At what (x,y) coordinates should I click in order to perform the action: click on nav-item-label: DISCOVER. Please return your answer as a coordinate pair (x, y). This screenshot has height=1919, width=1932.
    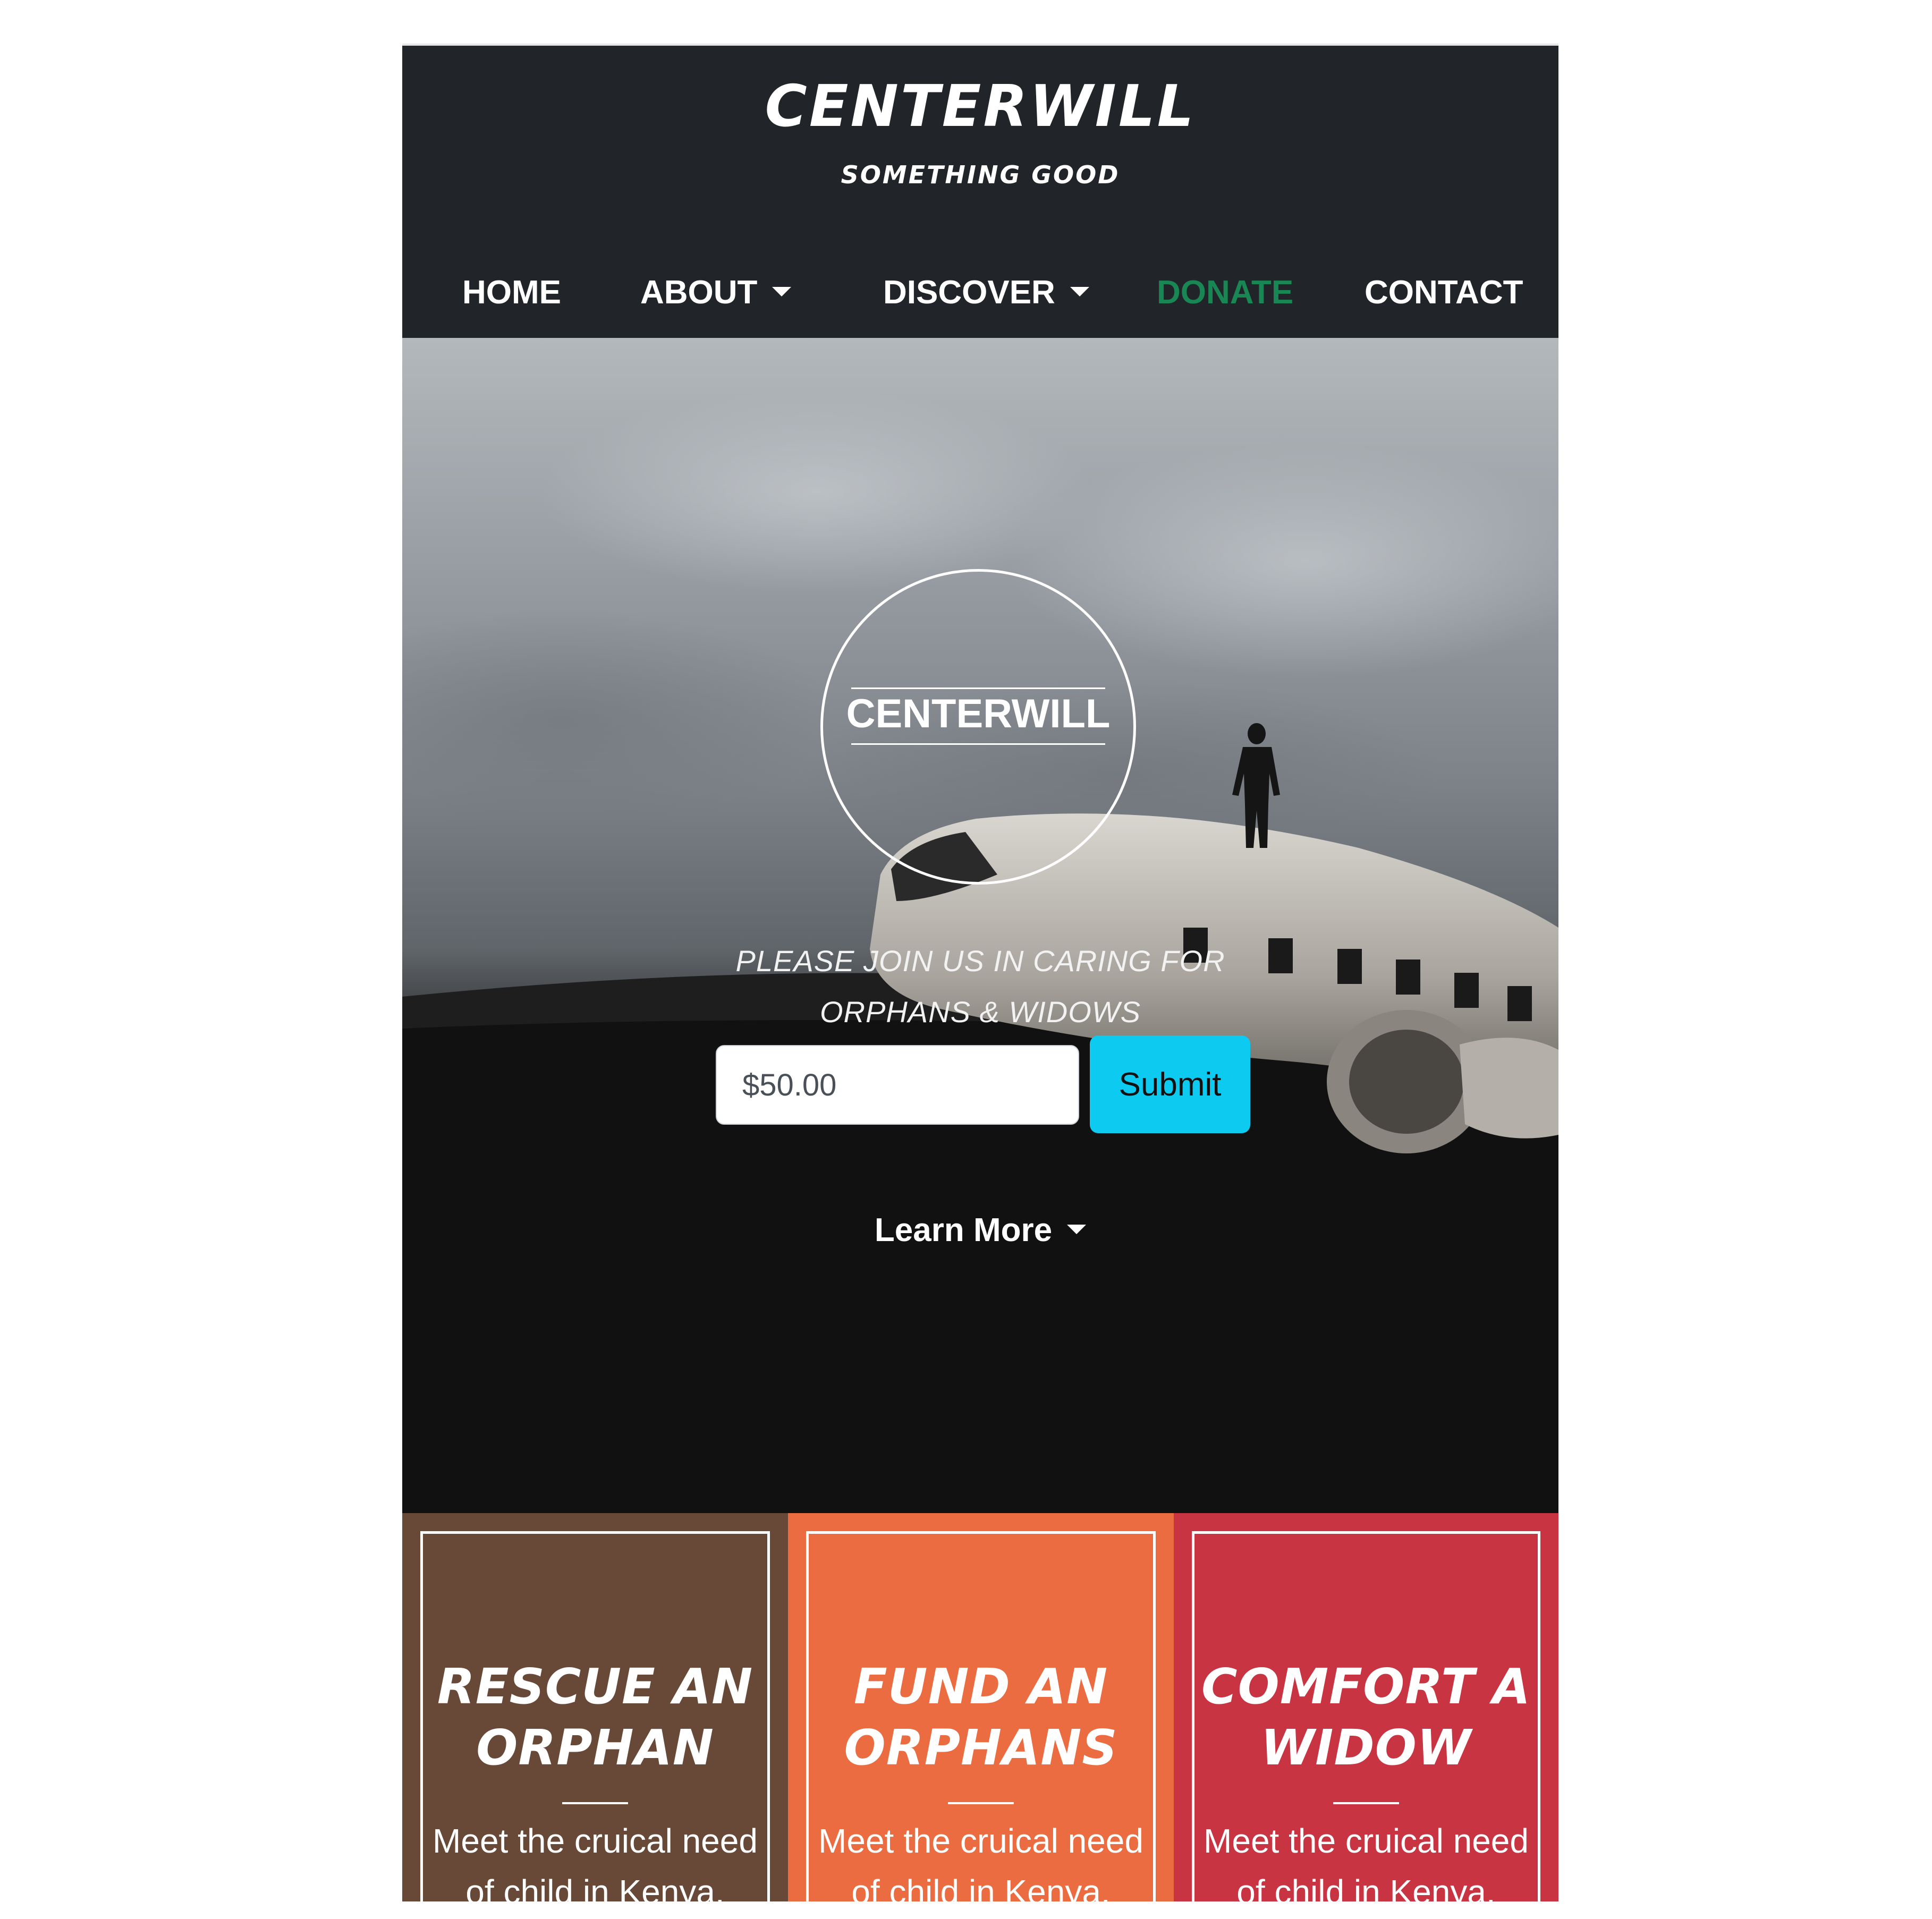
    Looking at the image, I should click on (969, 292).